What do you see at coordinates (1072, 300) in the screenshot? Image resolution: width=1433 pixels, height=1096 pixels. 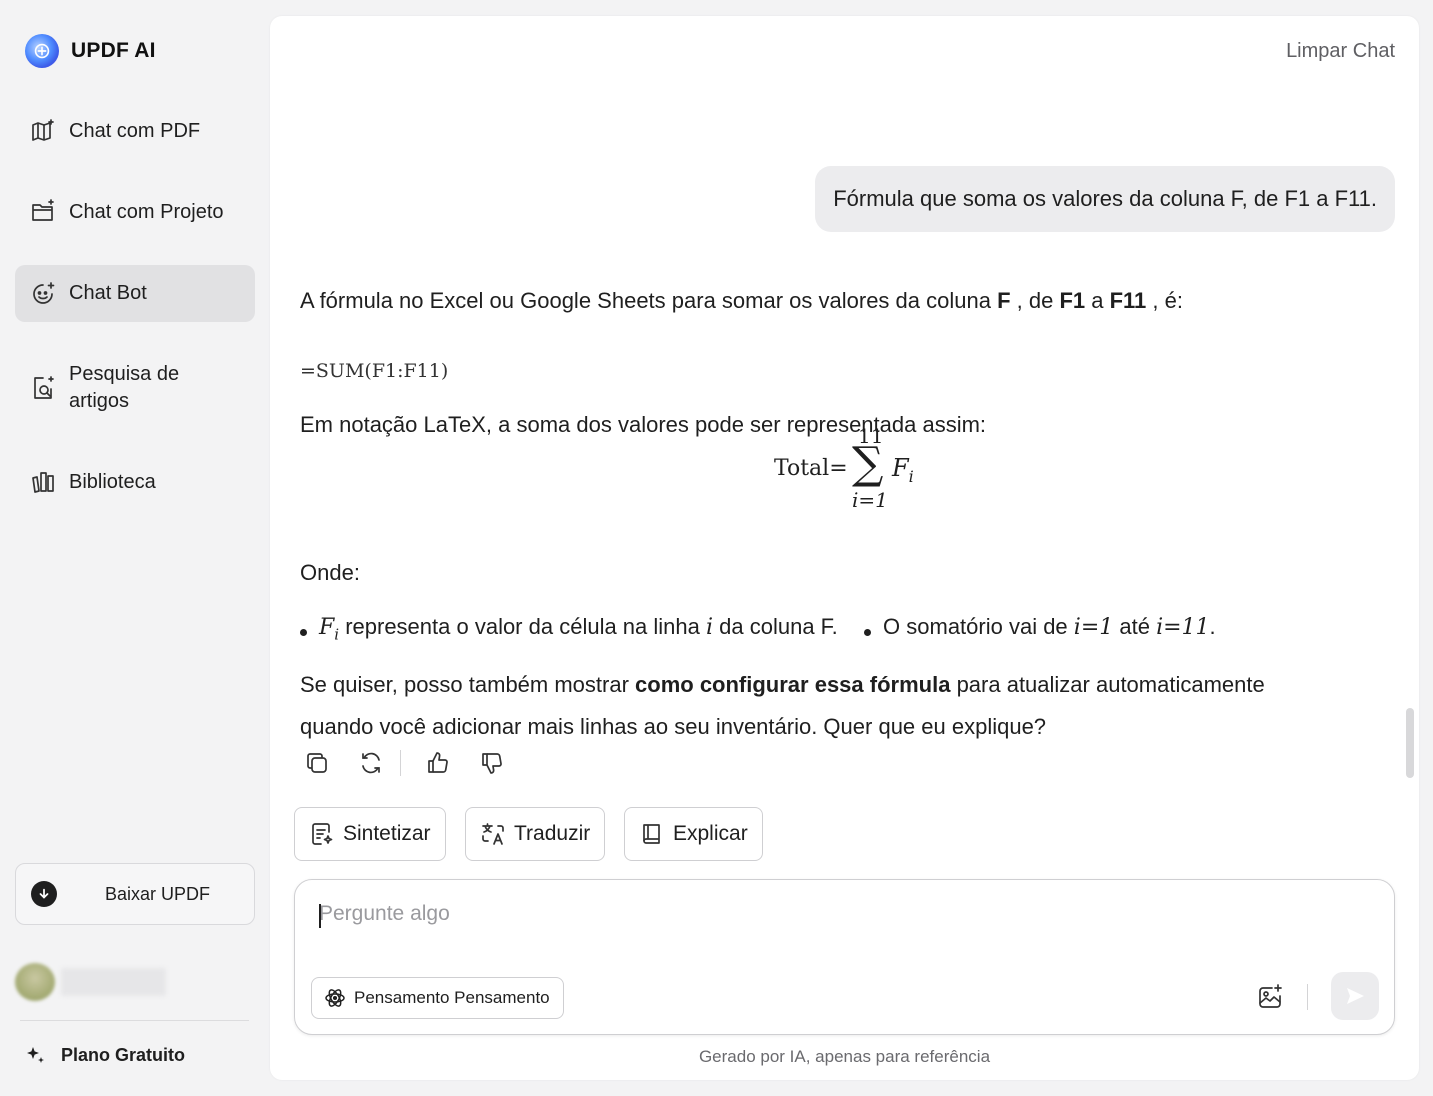 I see `answer-bold: F1` at bounding box center [1072, 300].